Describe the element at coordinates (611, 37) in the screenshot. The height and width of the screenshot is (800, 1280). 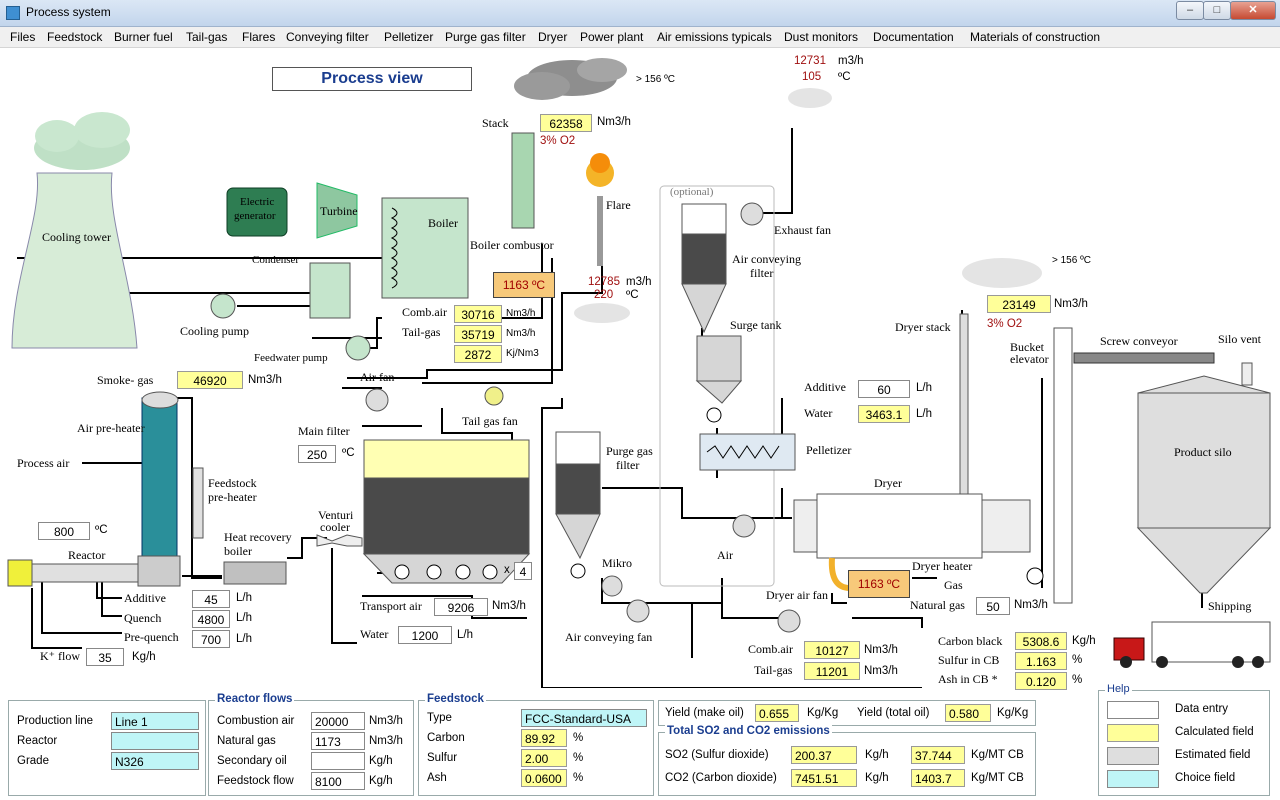
I see `menu-power-plant: Power plant` at that location.